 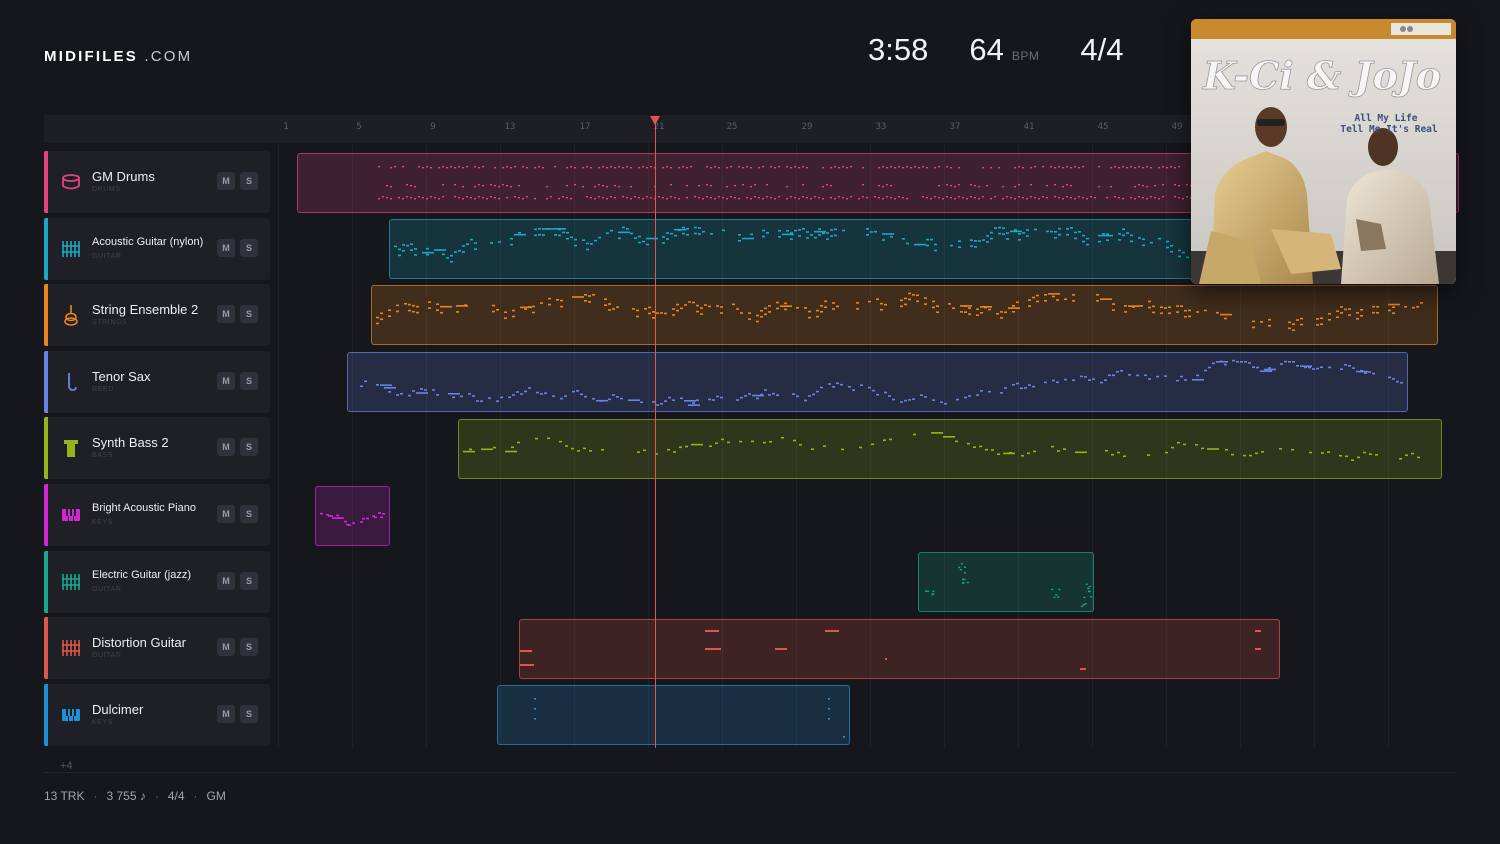 I want to click on track-header: GM Drums DRUMS M S, so click(x=157, y=182).